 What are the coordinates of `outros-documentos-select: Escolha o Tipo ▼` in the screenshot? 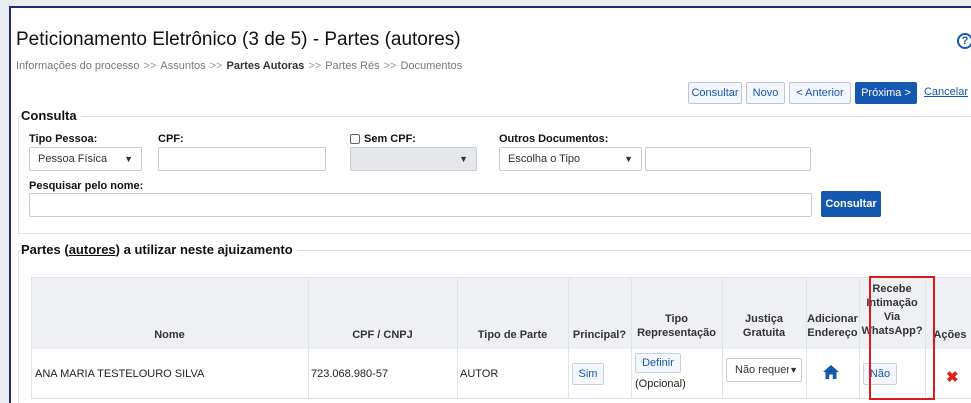 It's located at (570, 159).